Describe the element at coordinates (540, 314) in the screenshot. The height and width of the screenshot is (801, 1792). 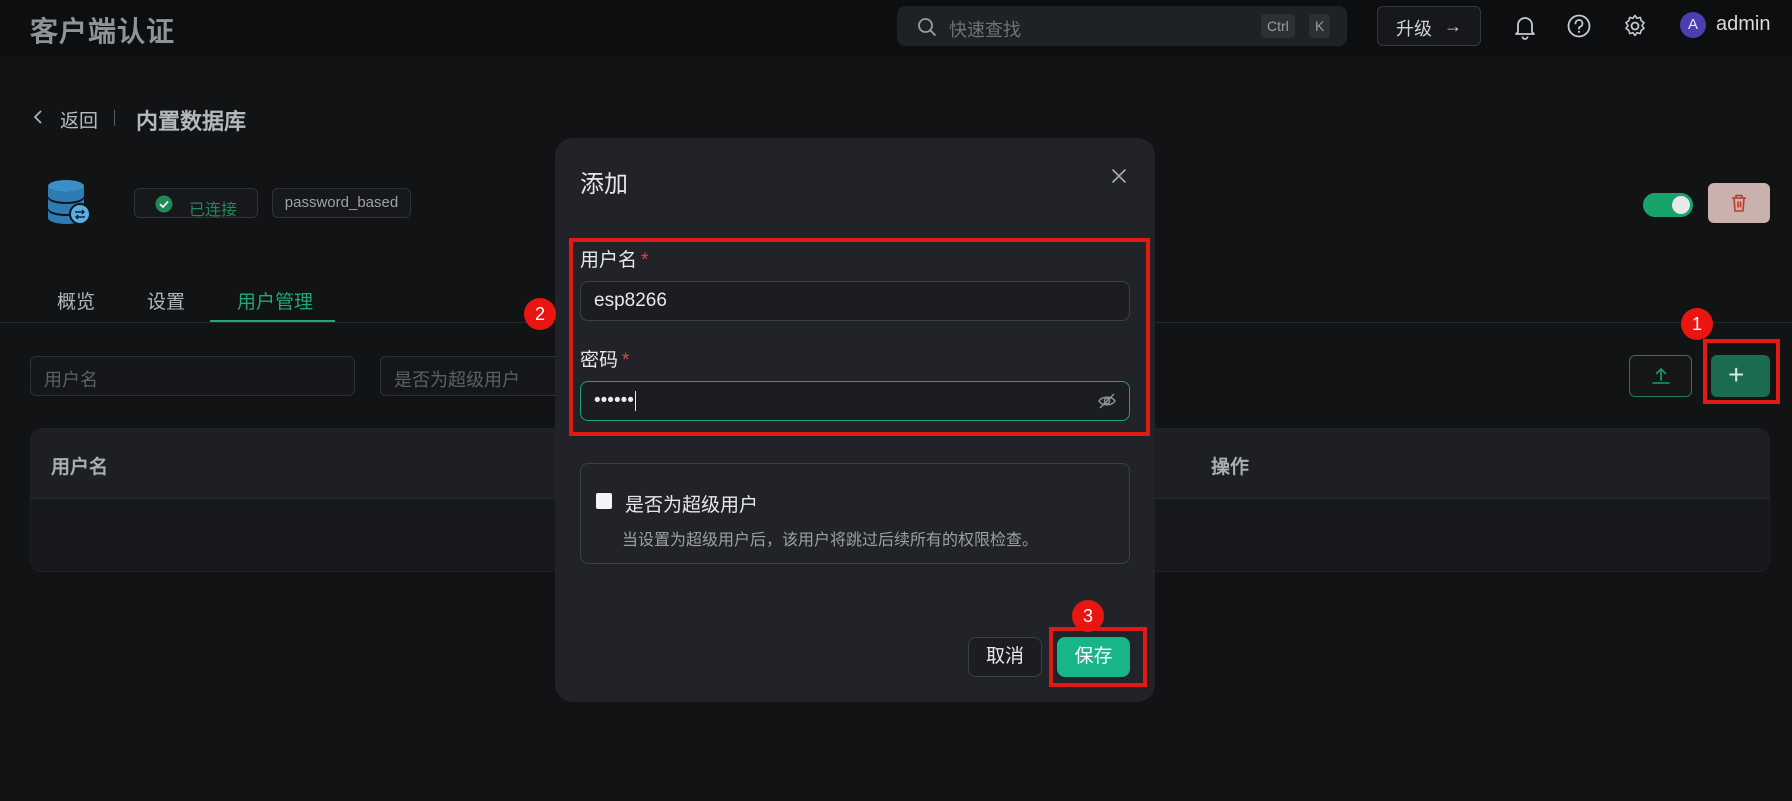
I see `annotation-marker-2: 2` at that location.